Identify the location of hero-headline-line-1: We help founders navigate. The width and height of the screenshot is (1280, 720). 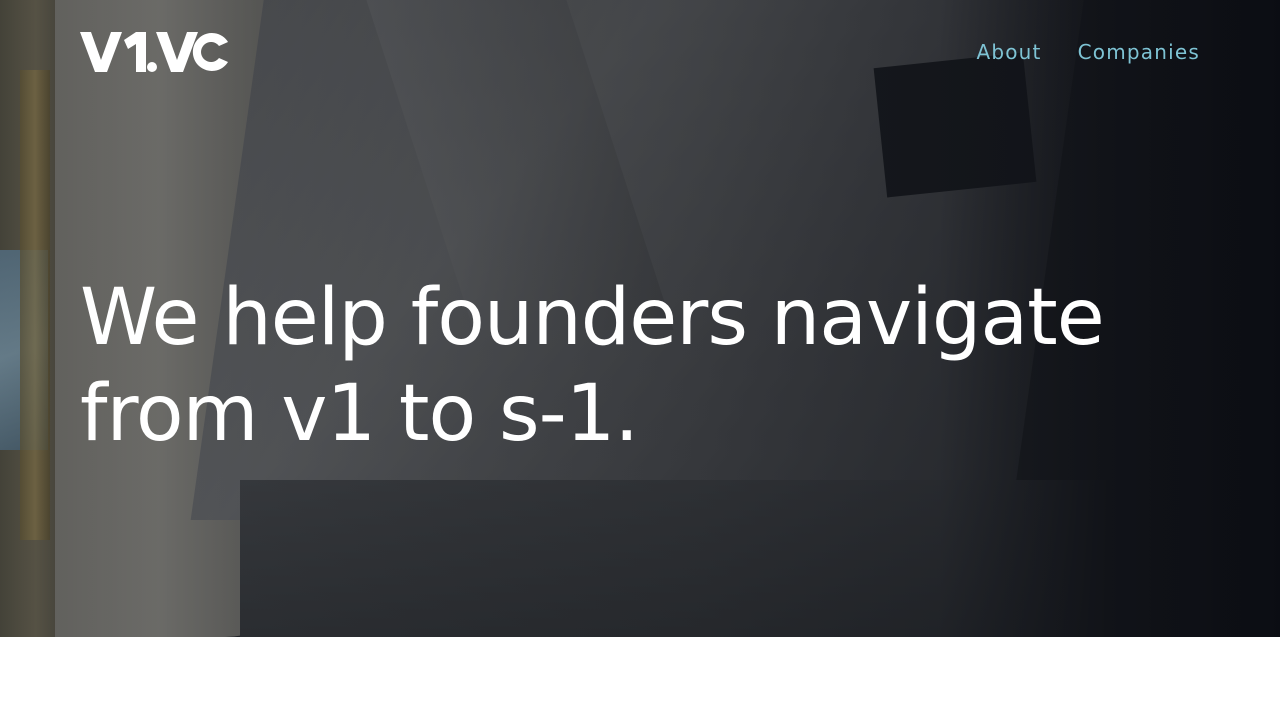
(592, 318).